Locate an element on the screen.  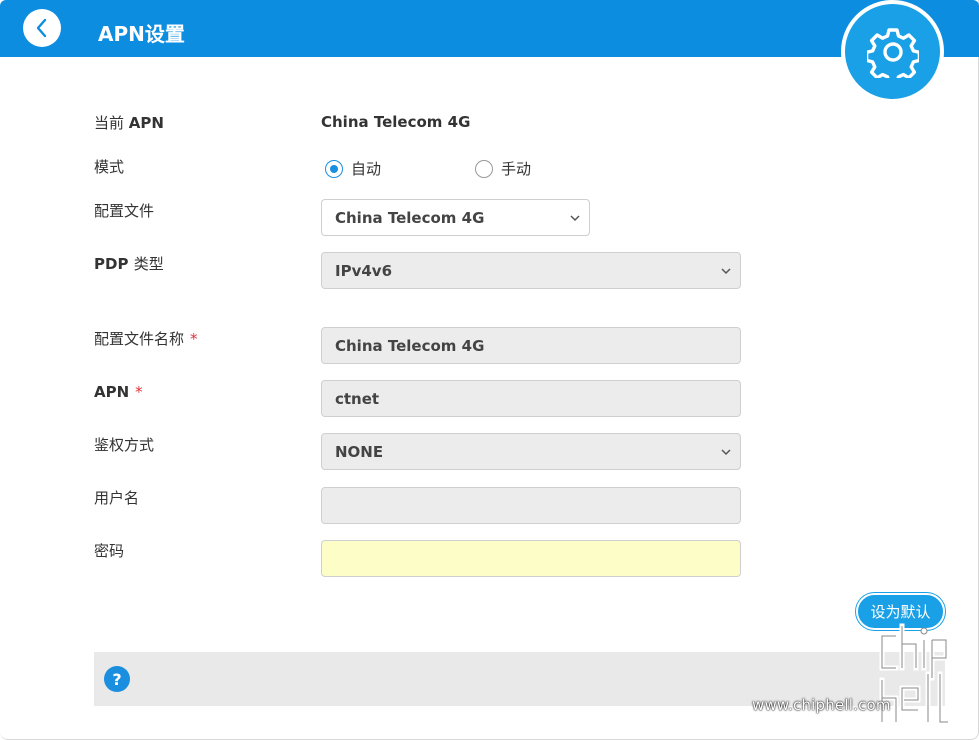
mode-manual-radio: 手动 is located at coordinates (503, 168).